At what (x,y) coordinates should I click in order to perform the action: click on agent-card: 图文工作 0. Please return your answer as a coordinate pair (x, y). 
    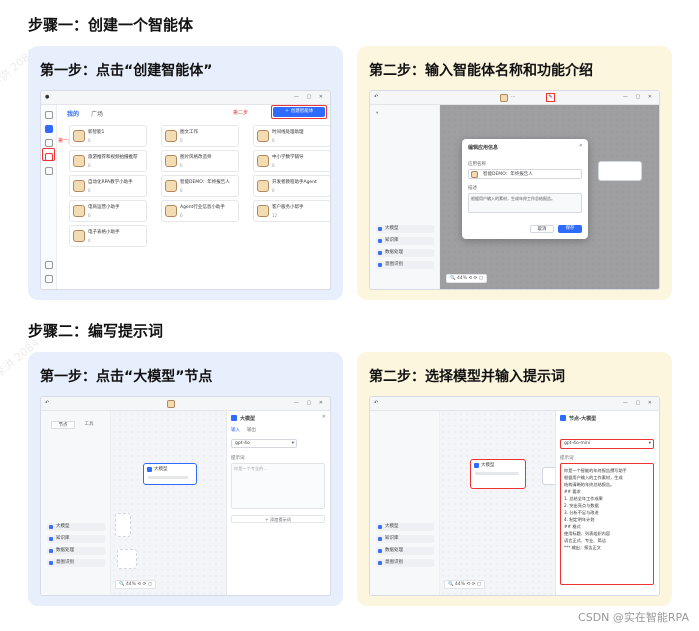
    Looking at the image, I should click on (200, 136).